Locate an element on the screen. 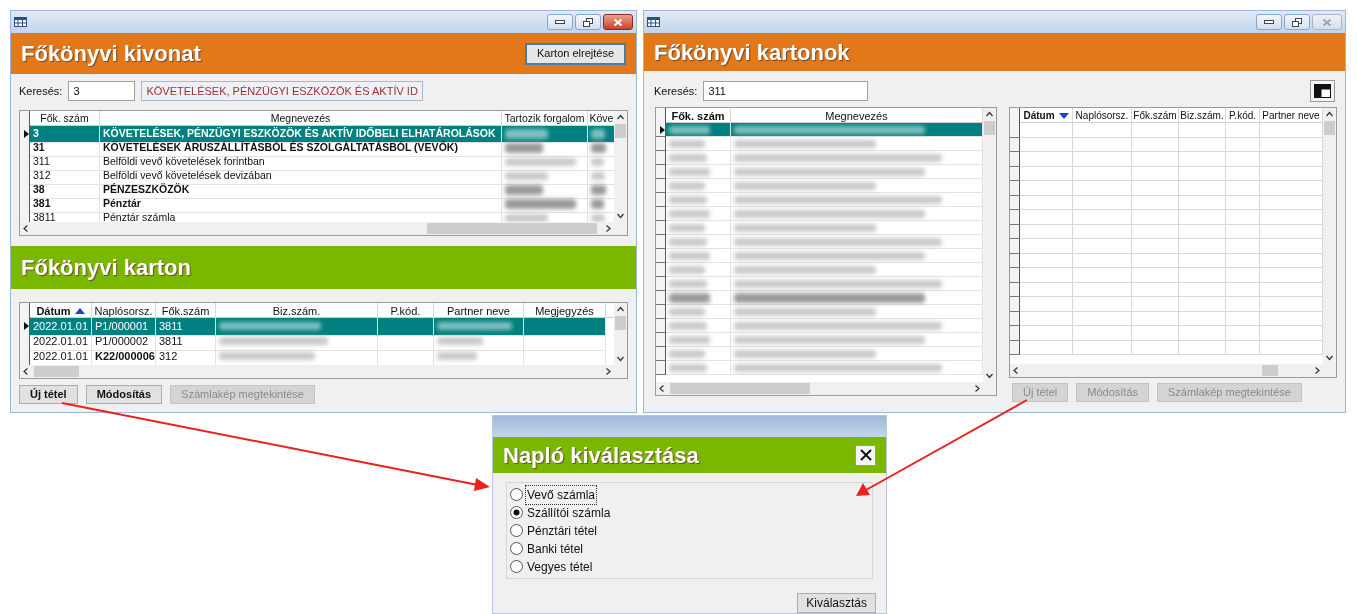 This screenshot has width=1357, height=614. table-row: 31 KÖVETELÉSEK ÁRUSZÁLLÍTÁSBÓL ÉS SZOLGÁLTATÁSBÓL (VEVŐK) is located at coordinates (317, 147).